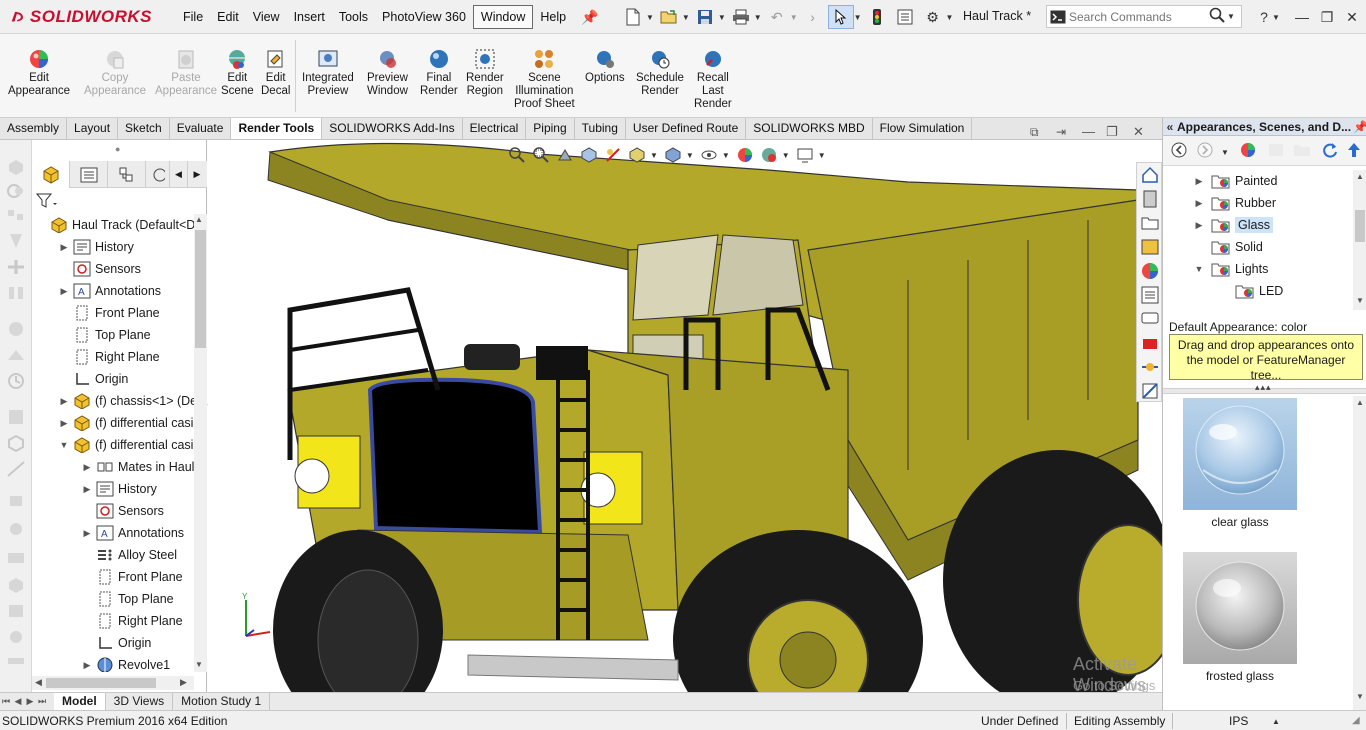 The width and height of the screenshot is (1366, 730). What do you see at coordinates (1330, 151) in the screenshot?
I see `refresh-icon` at bounding box center [1330, 151].